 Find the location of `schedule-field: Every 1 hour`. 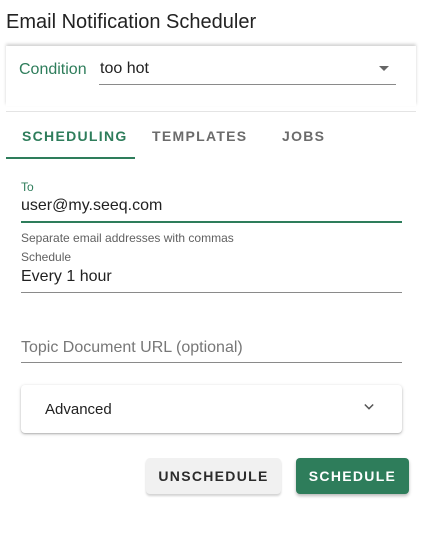

schedule-field: Every 1 hour is located at coordinates (66, 277).